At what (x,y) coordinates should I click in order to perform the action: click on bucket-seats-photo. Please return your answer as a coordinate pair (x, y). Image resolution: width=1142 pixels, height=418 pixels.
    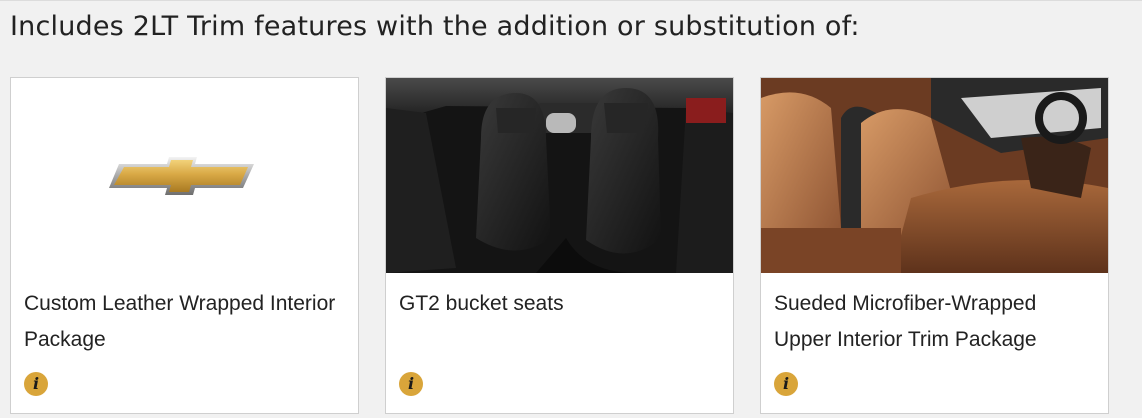
    Looking at the image, I should click on (559, 175).